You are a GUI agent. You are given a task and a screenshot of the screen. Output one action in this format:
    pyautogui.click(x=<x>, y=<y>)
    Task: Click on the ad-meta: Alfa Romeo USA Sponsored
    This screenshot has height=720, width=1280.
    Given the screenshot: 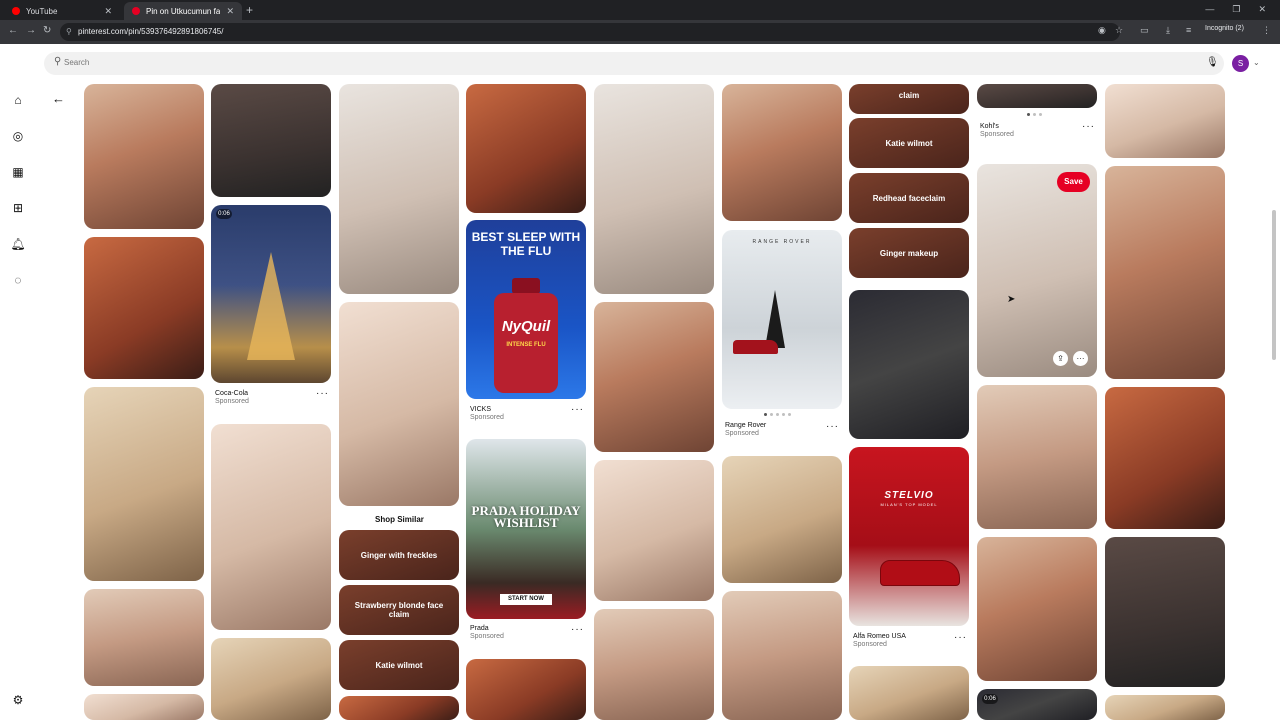 What is the action you would take?
    pyautogui.click(x=879, y=640)
    